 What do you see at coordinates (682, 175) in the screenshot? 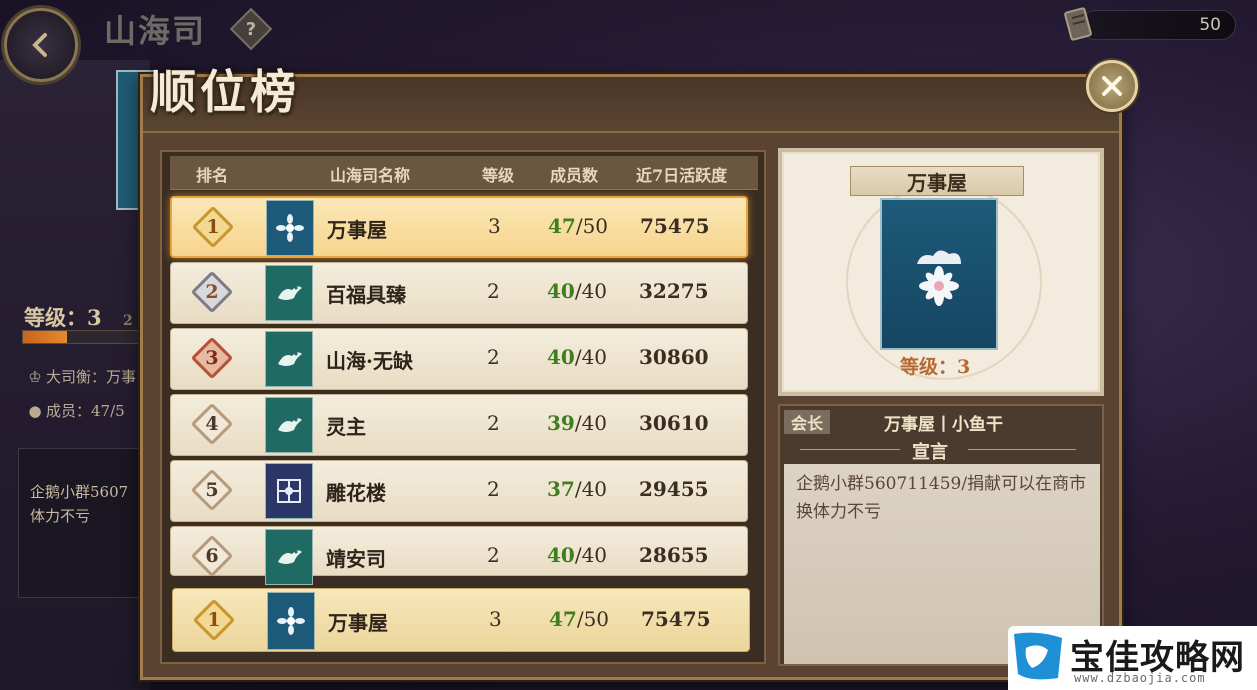
I see `header-activity: 近7日活跃度` at bounding box center [682, 175].